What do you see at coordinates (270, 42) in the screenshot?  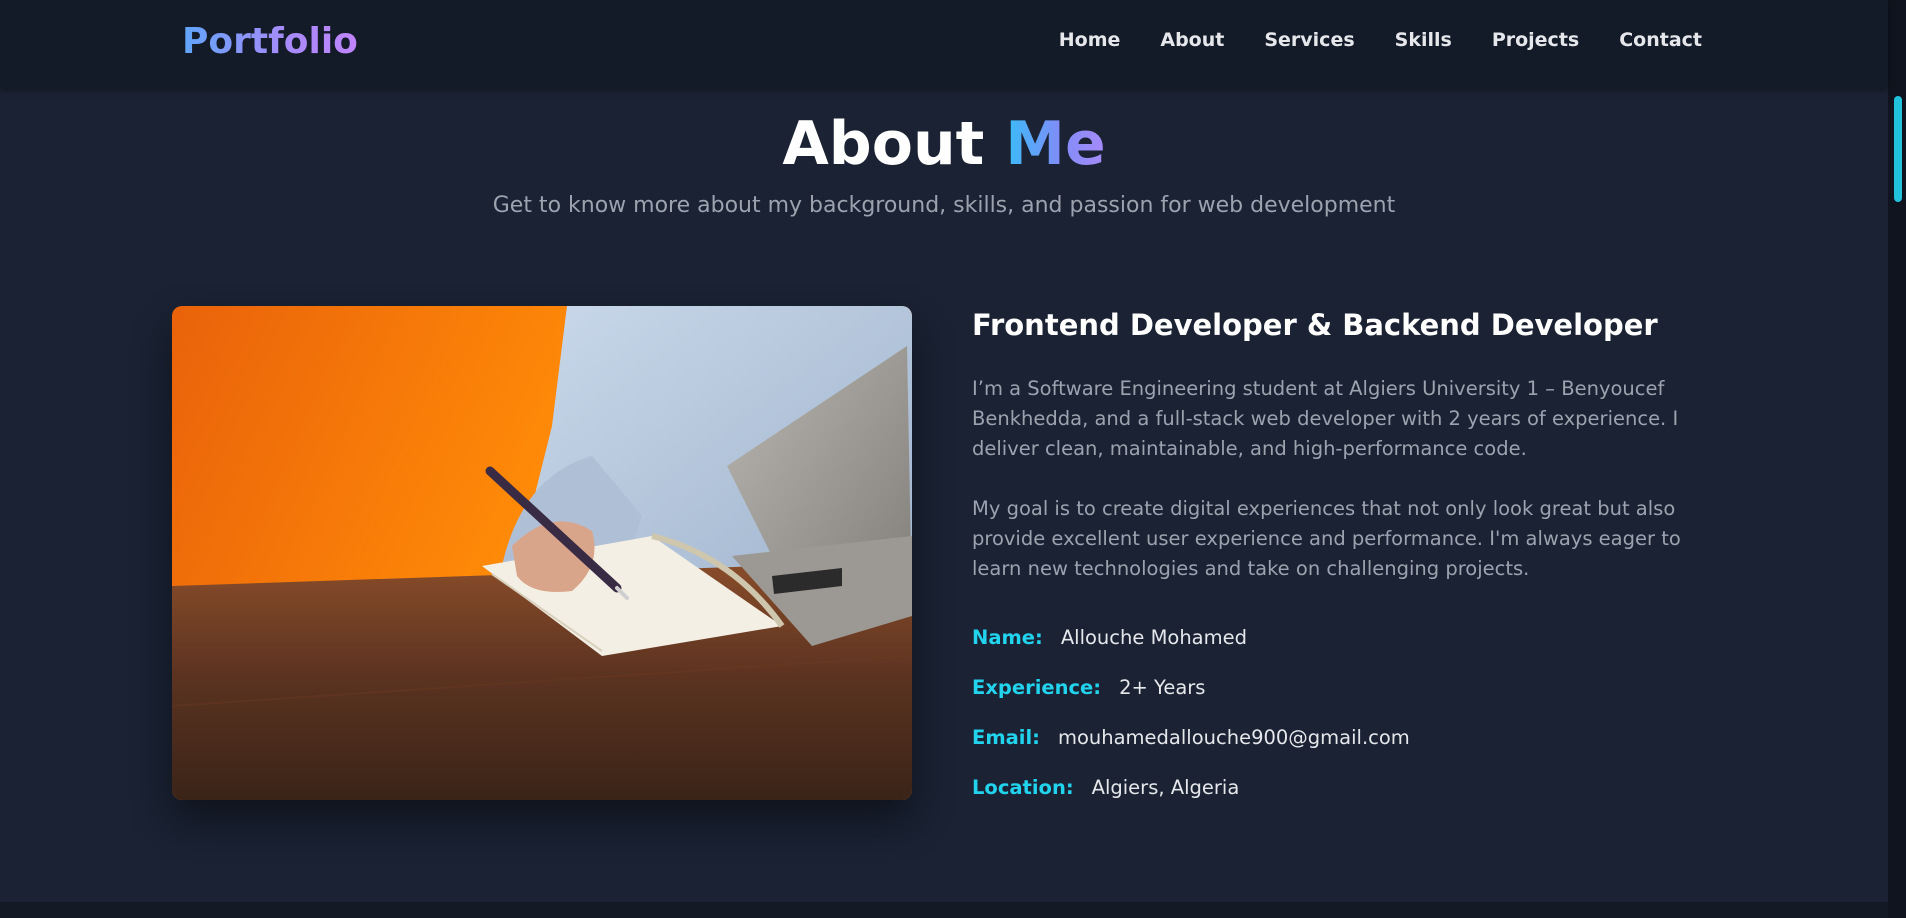 I see `logo: Portfolio` at bounding box center [270, 42].